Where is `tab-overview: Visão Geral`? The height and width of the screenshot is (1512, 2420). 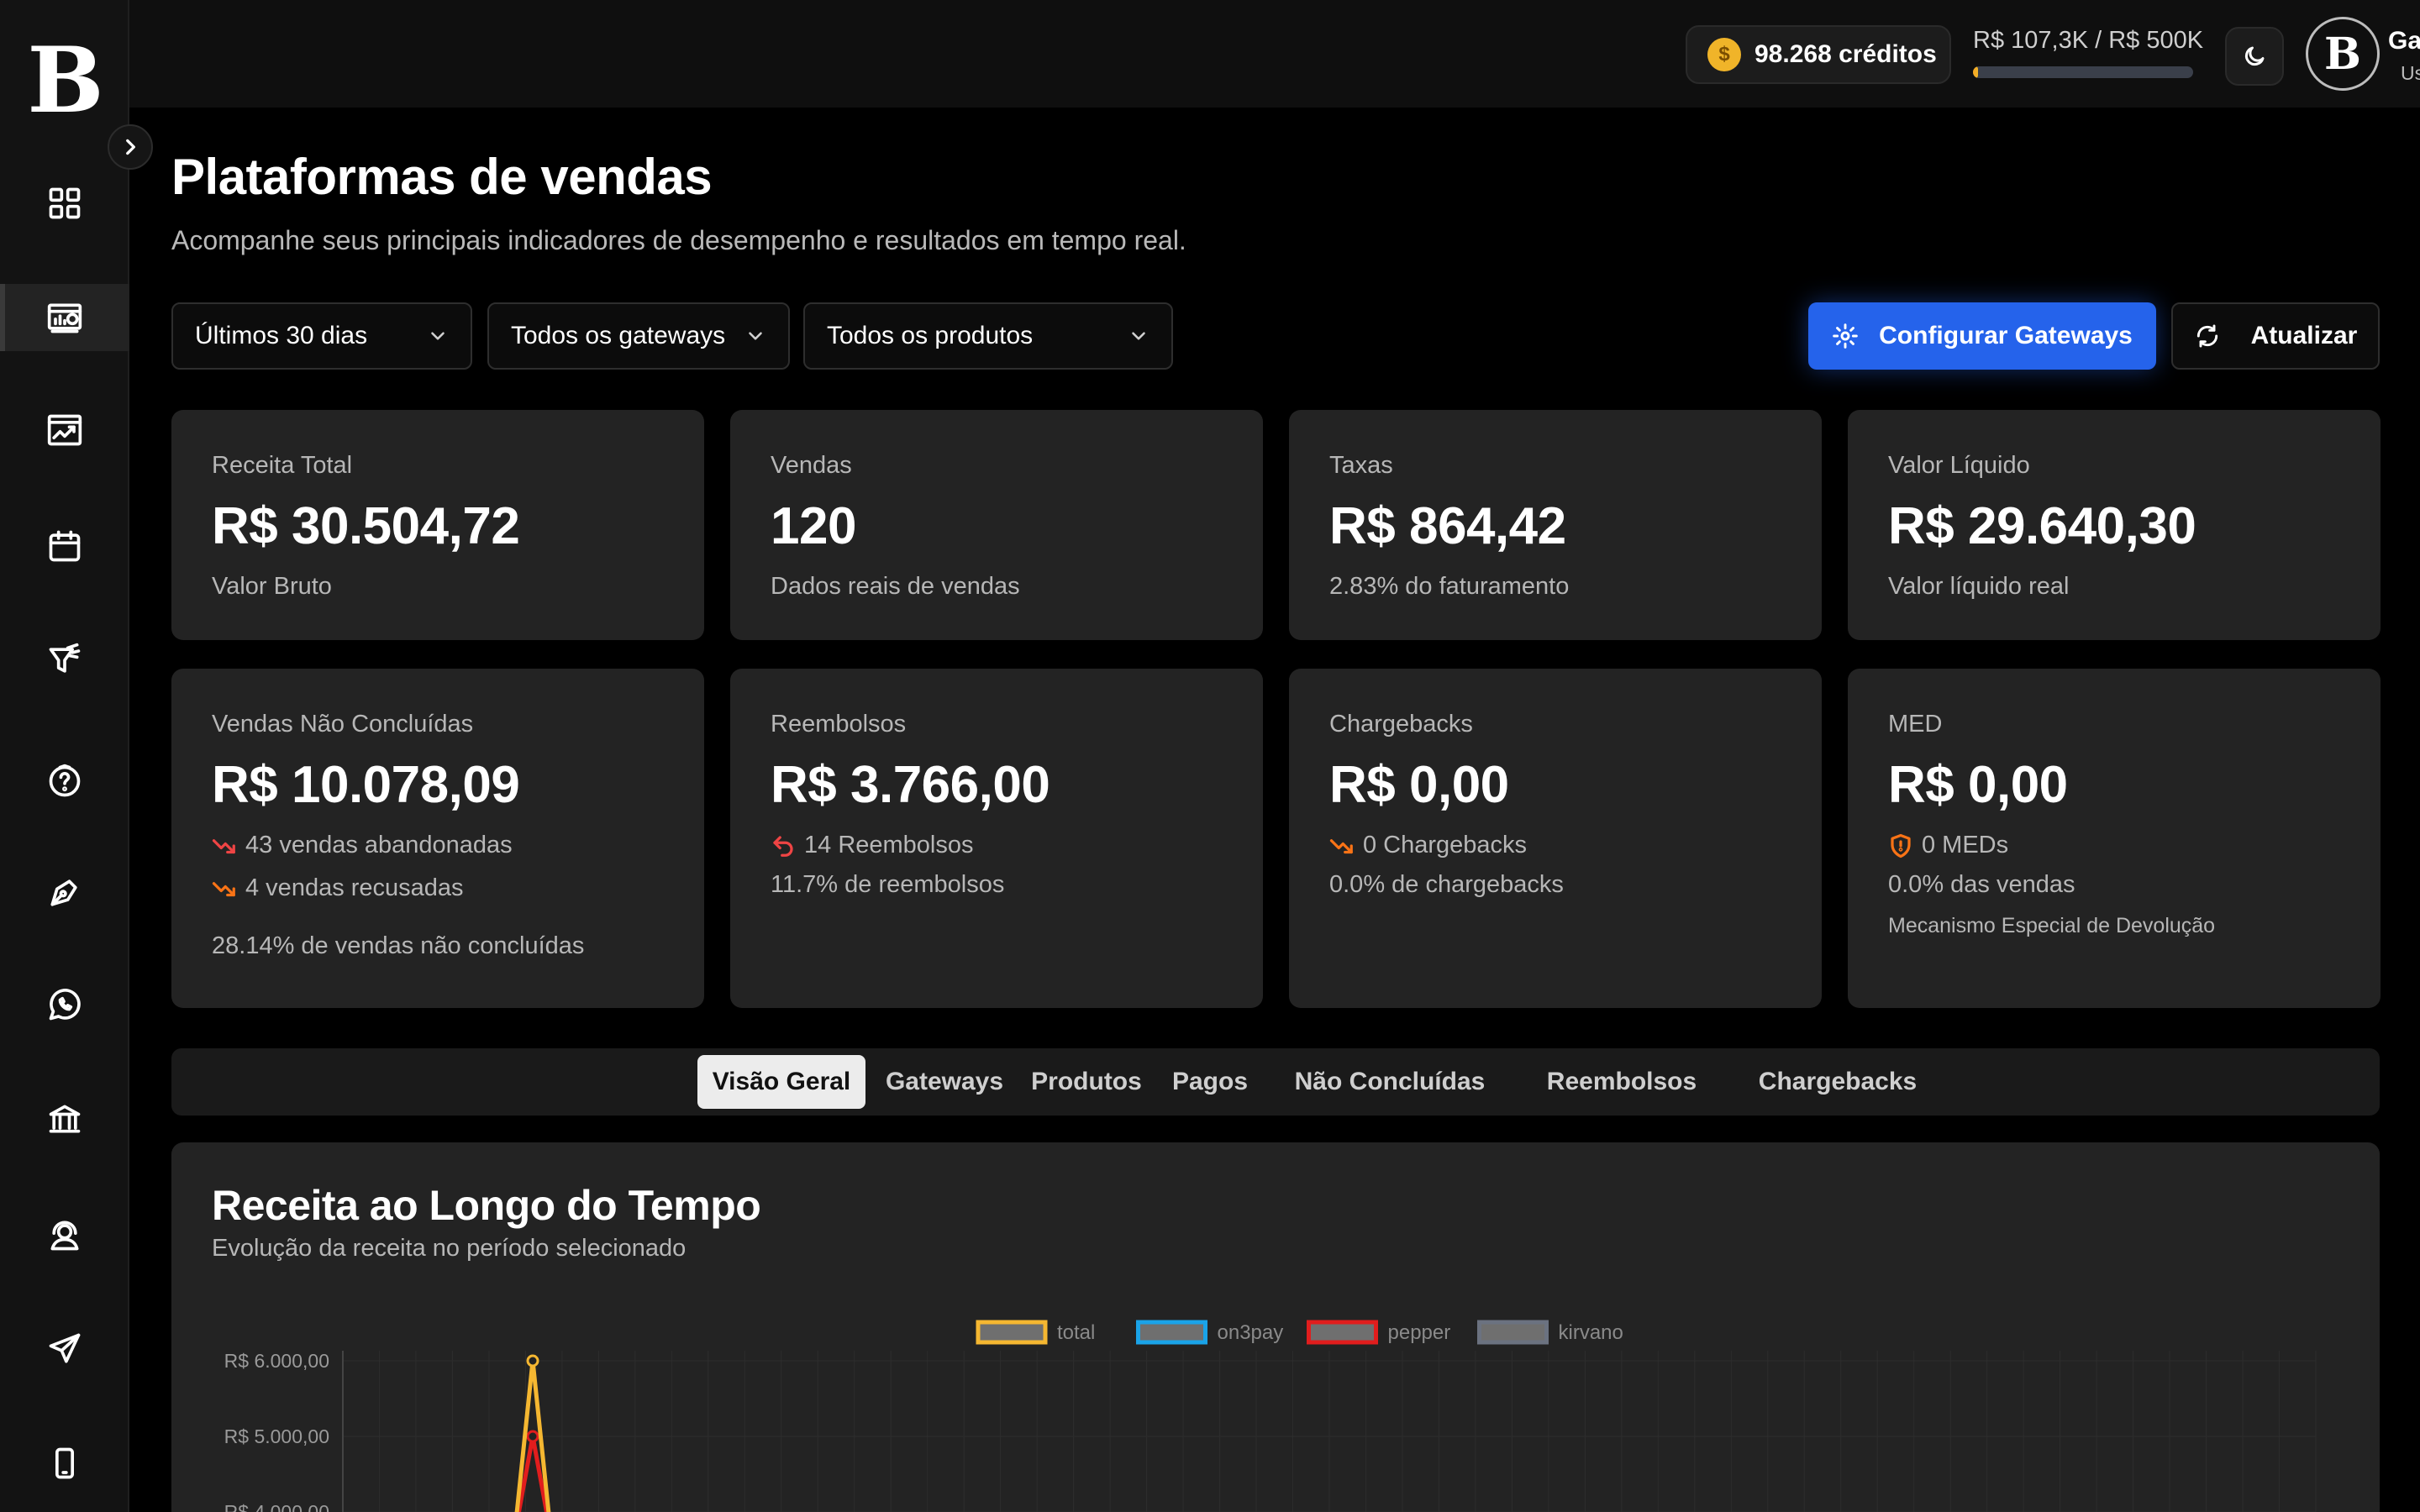 tab-overview: Visão Geral is located at coordinates (781, 1082).